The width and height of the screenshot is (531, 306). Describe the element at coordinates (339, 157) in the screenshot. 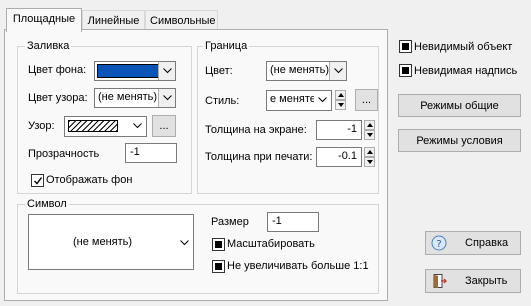

I see `print-width-input: -0.1` at that location.